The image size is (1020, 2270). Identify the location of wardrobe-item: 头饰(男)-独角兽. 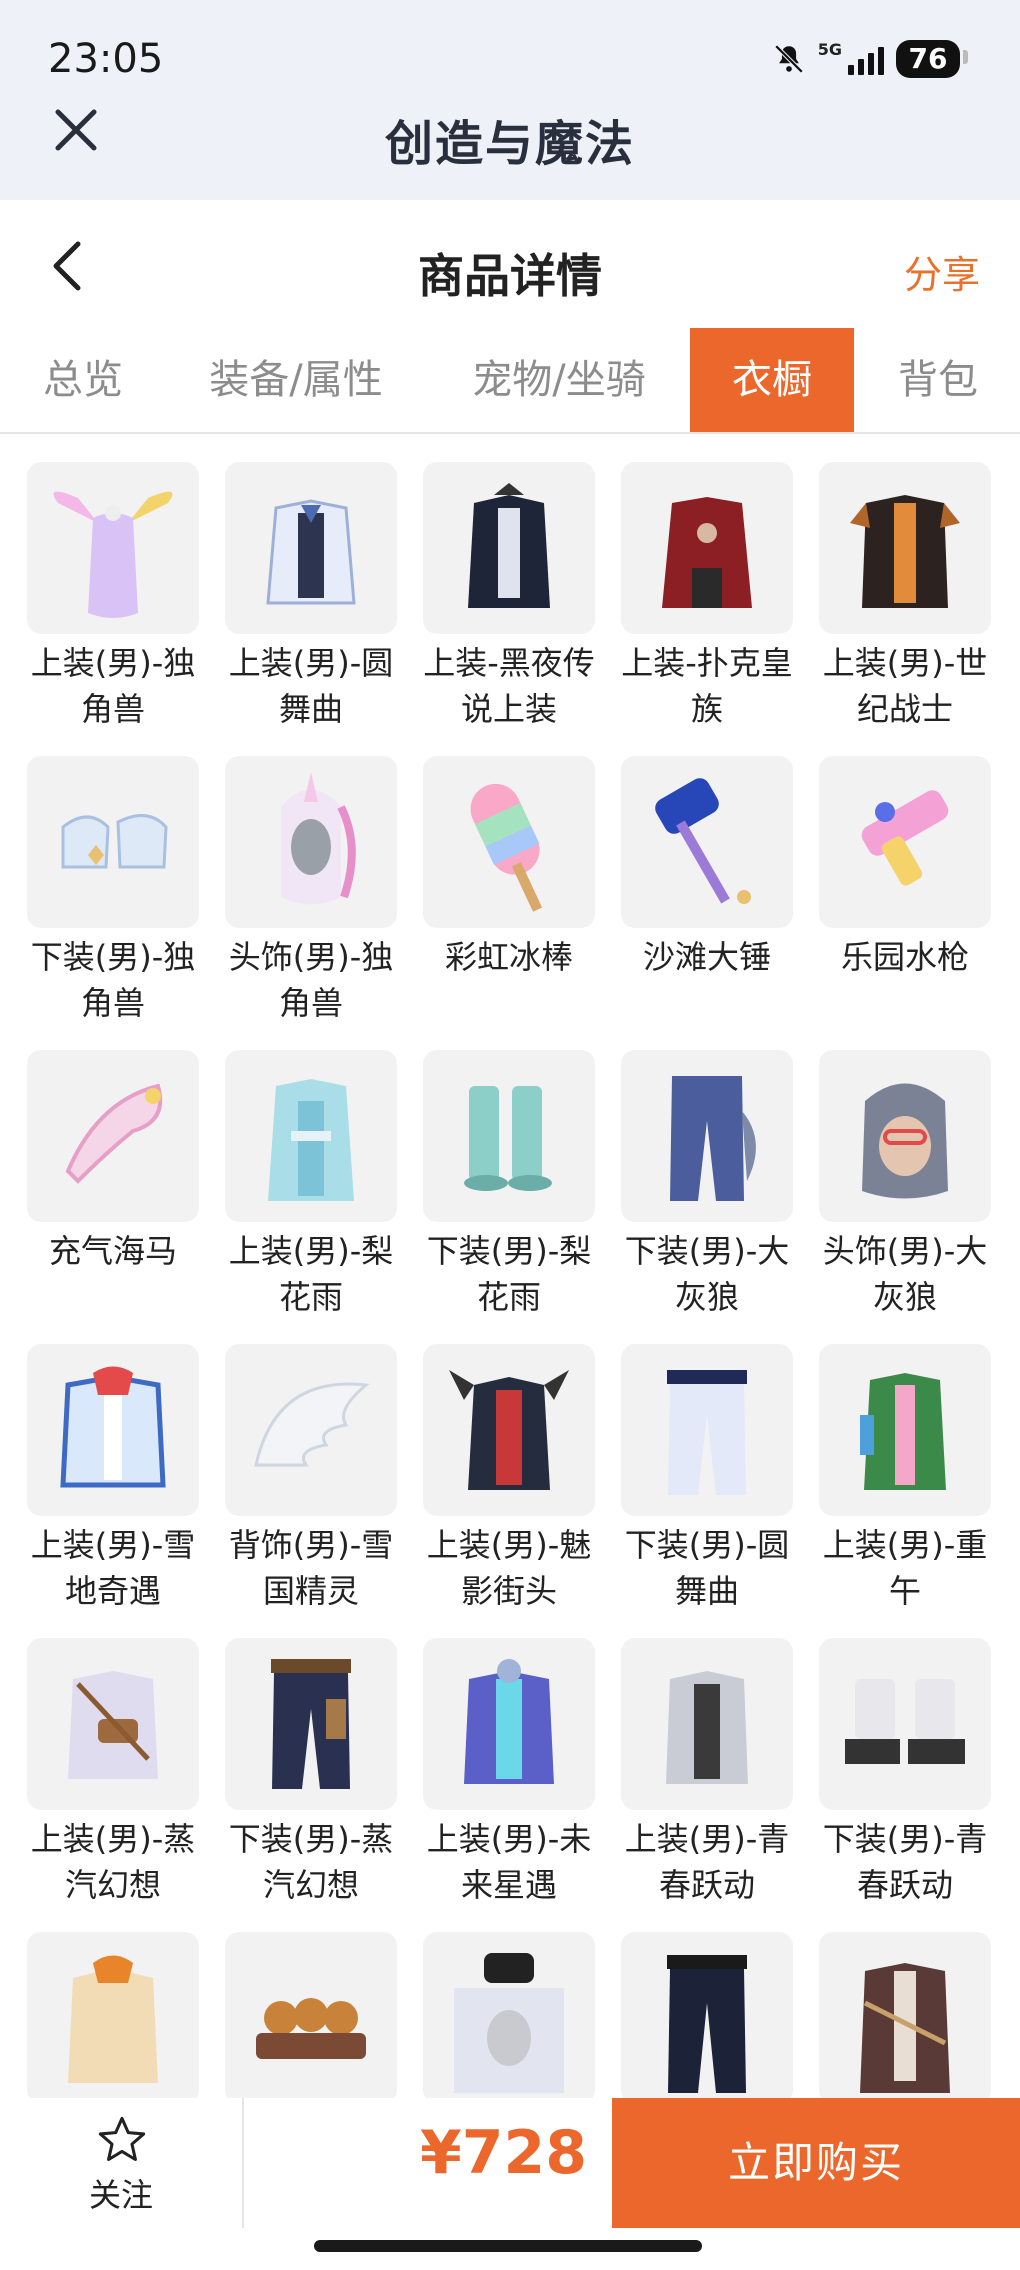
(311, 903).